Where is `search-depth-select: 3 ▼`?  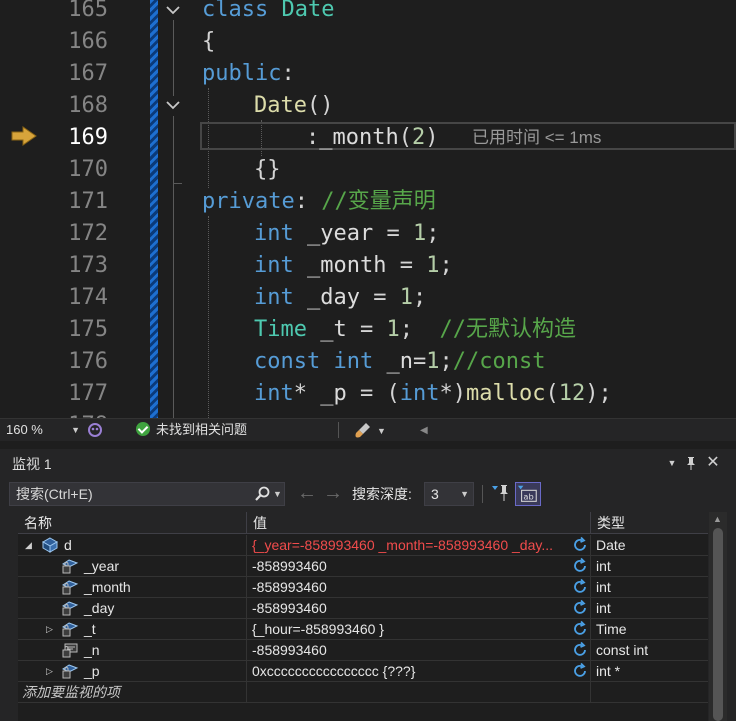 search-depth-select: 3 ▼ is located at coordinates (449, 494).